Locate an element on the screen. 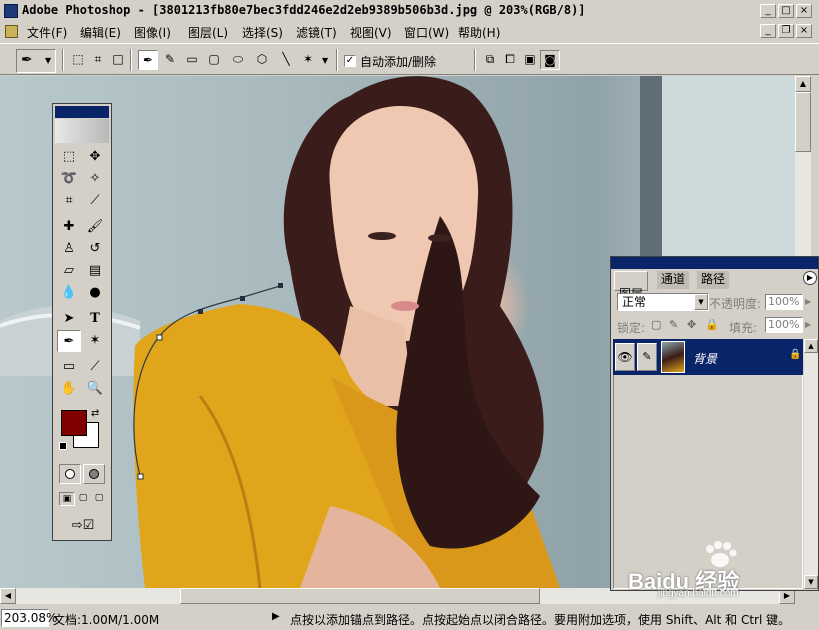 The width and height of the screenshot is (819, 630). opacity-slider-icon: ▶ is located at coordinates (808, 301).